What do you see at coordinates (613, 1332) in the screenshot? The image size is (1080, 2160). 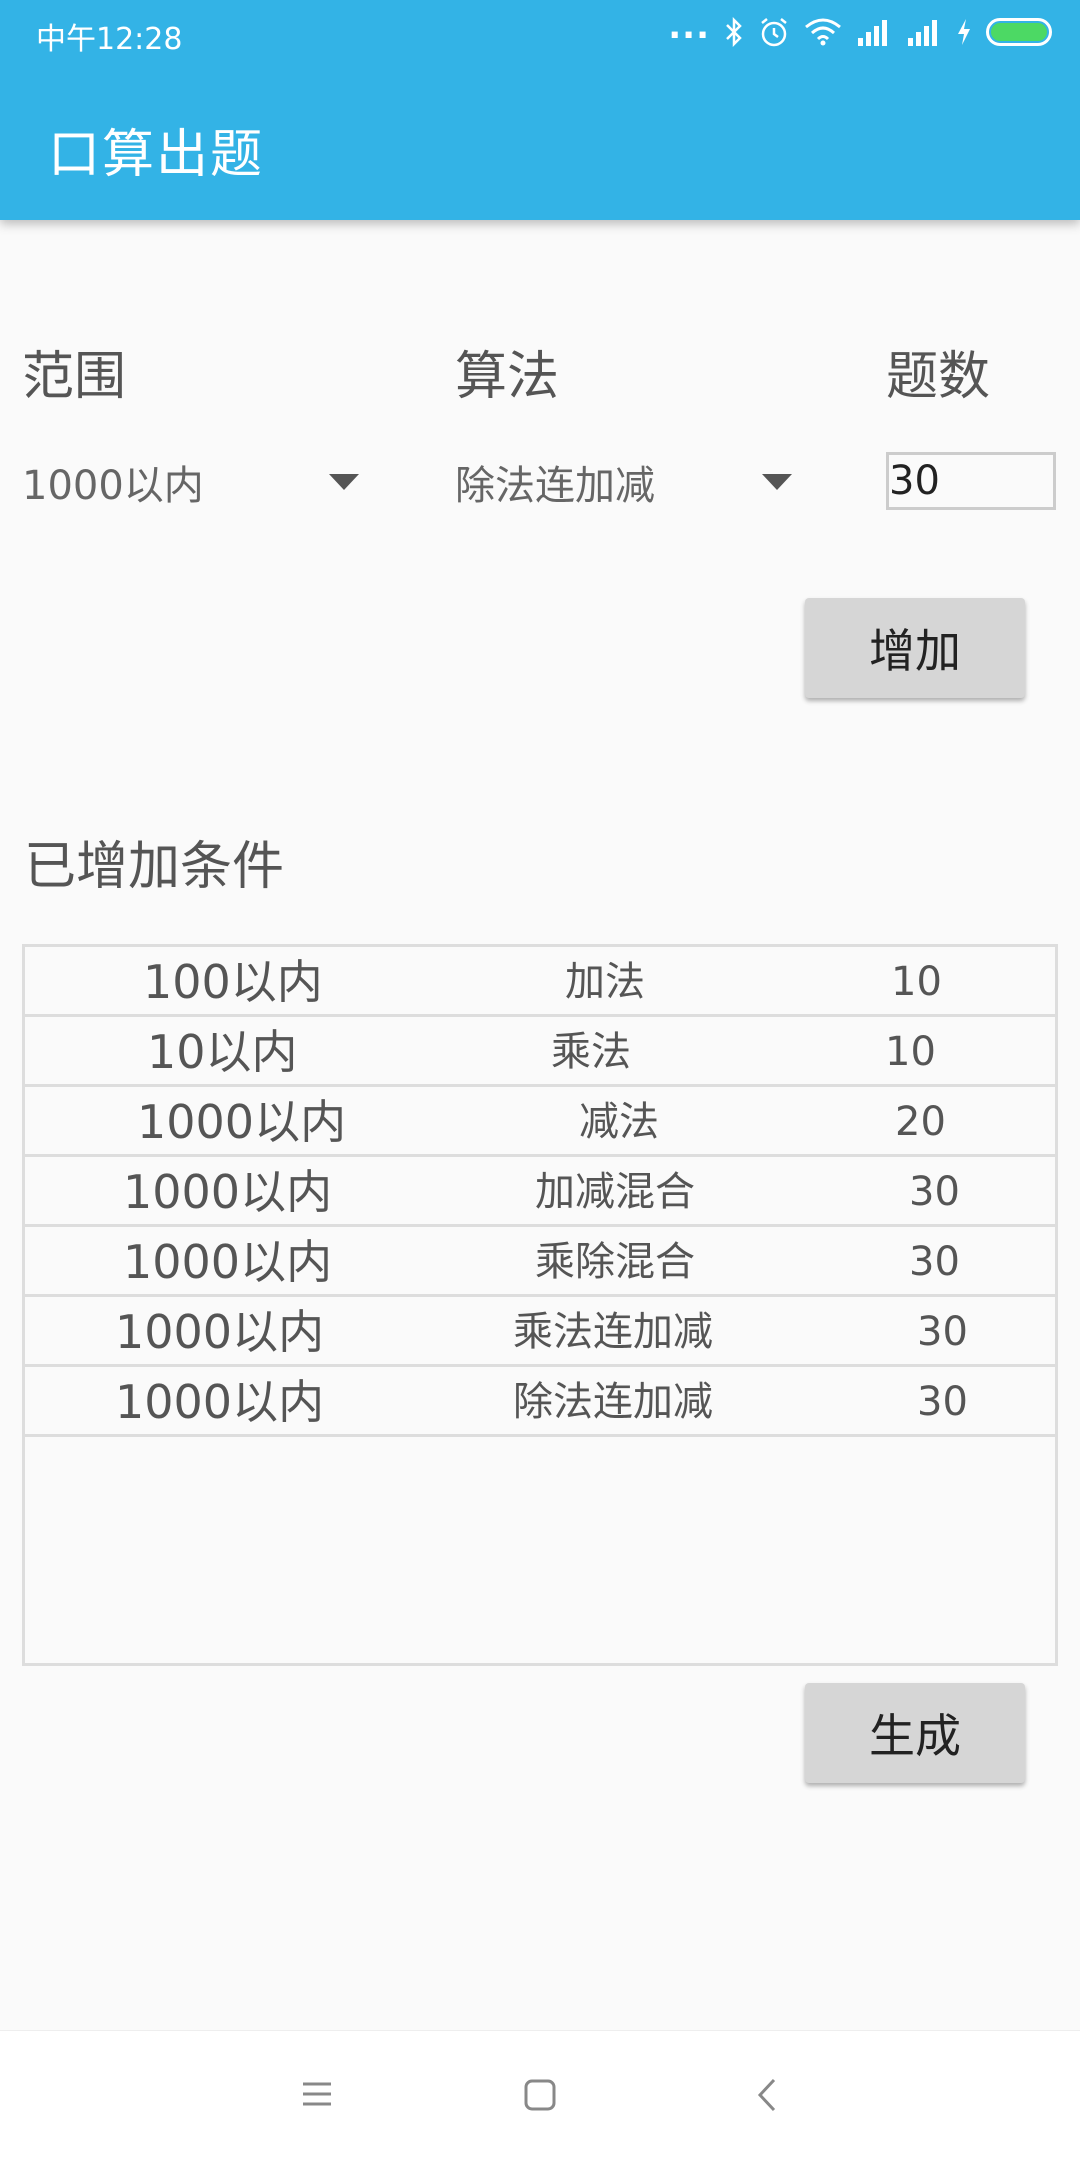 I see `row-operation: 乘法连加减` at bounding box center [613, 1332].